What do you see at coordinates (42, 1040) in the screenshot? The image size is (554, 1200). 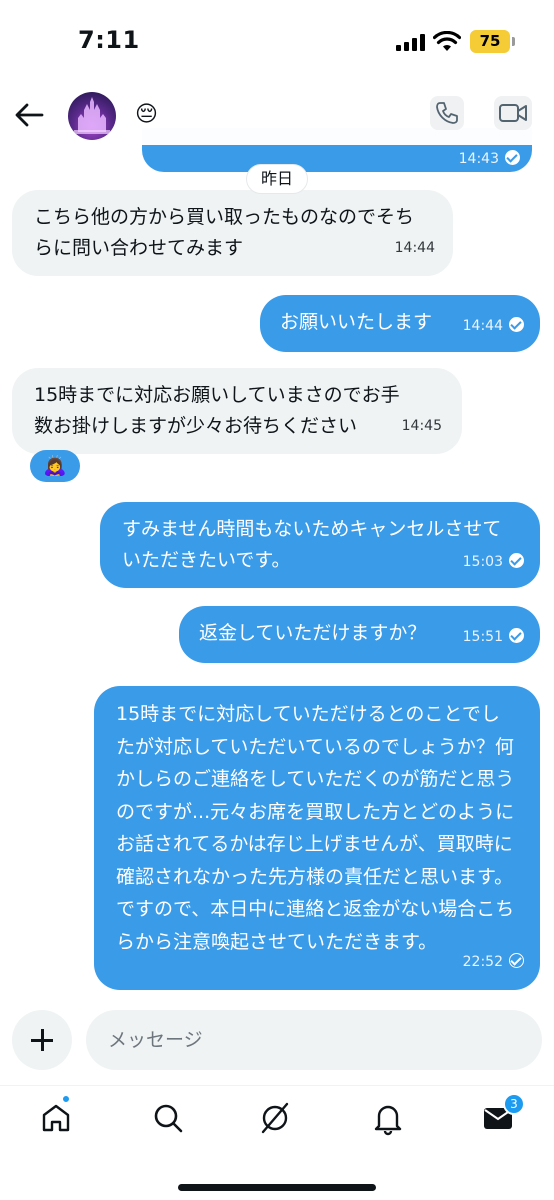 I see `add-attachment-button` at bounding box center [42, 1040].